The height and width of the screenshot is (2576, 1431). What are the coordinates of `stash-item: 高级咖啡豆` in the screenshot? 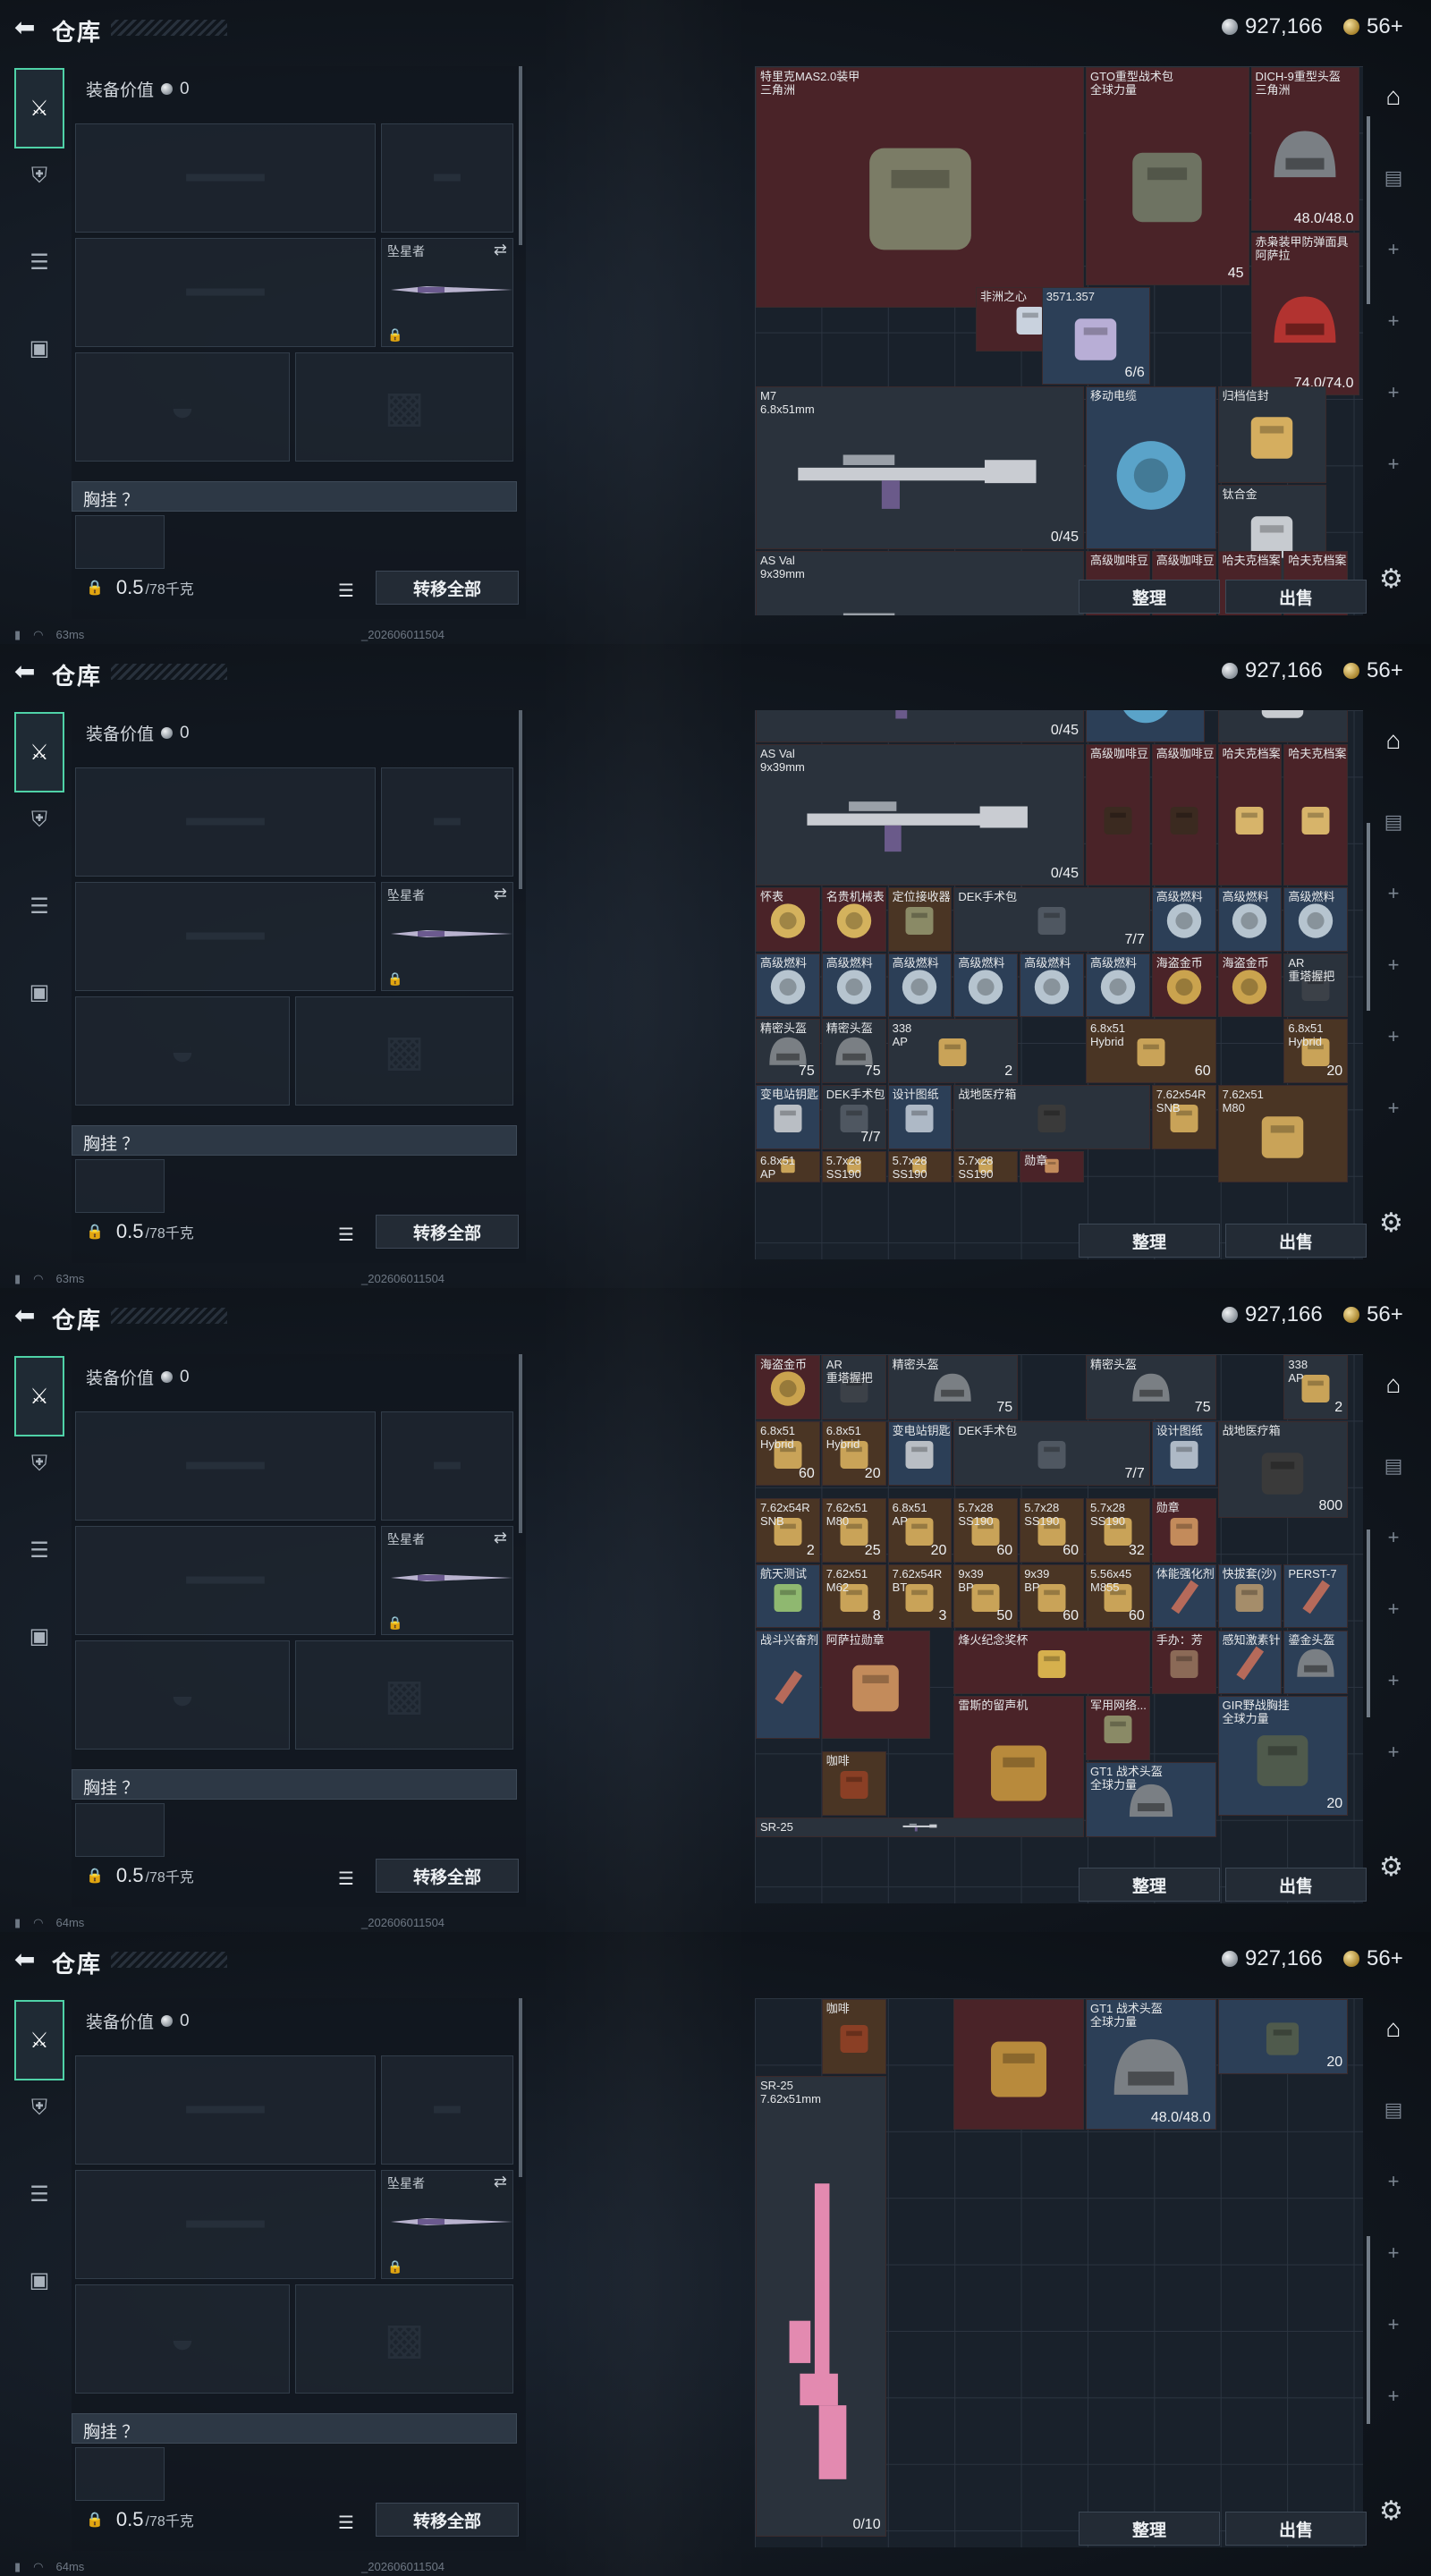 It's located at (1118, 814).